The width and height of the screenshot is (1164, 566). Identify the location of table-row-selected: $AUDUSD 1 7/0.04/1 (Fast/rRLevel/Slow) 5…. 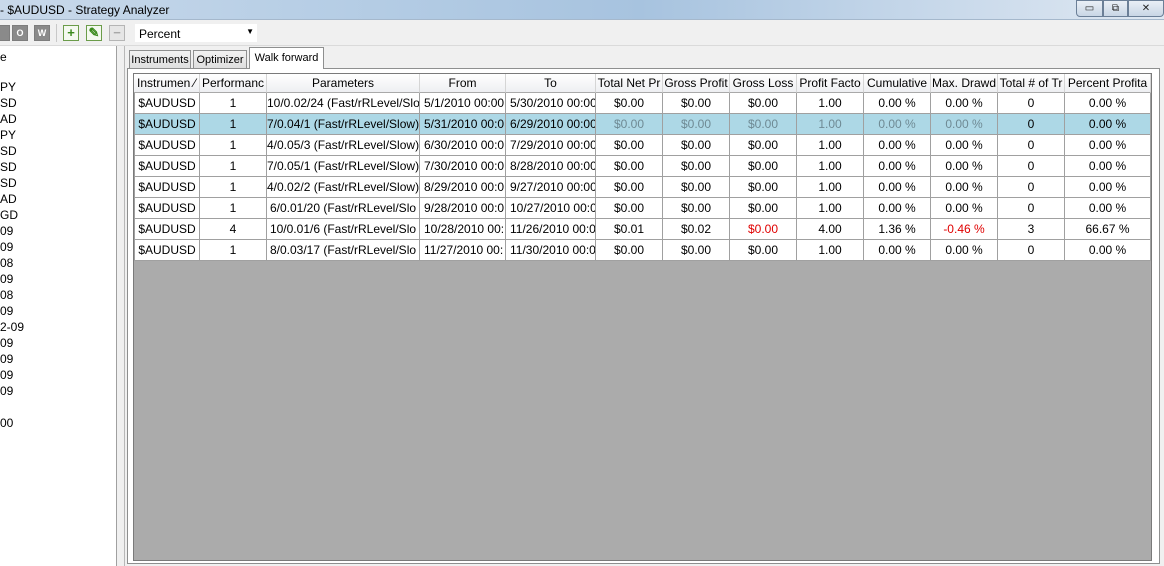
(642, 124).